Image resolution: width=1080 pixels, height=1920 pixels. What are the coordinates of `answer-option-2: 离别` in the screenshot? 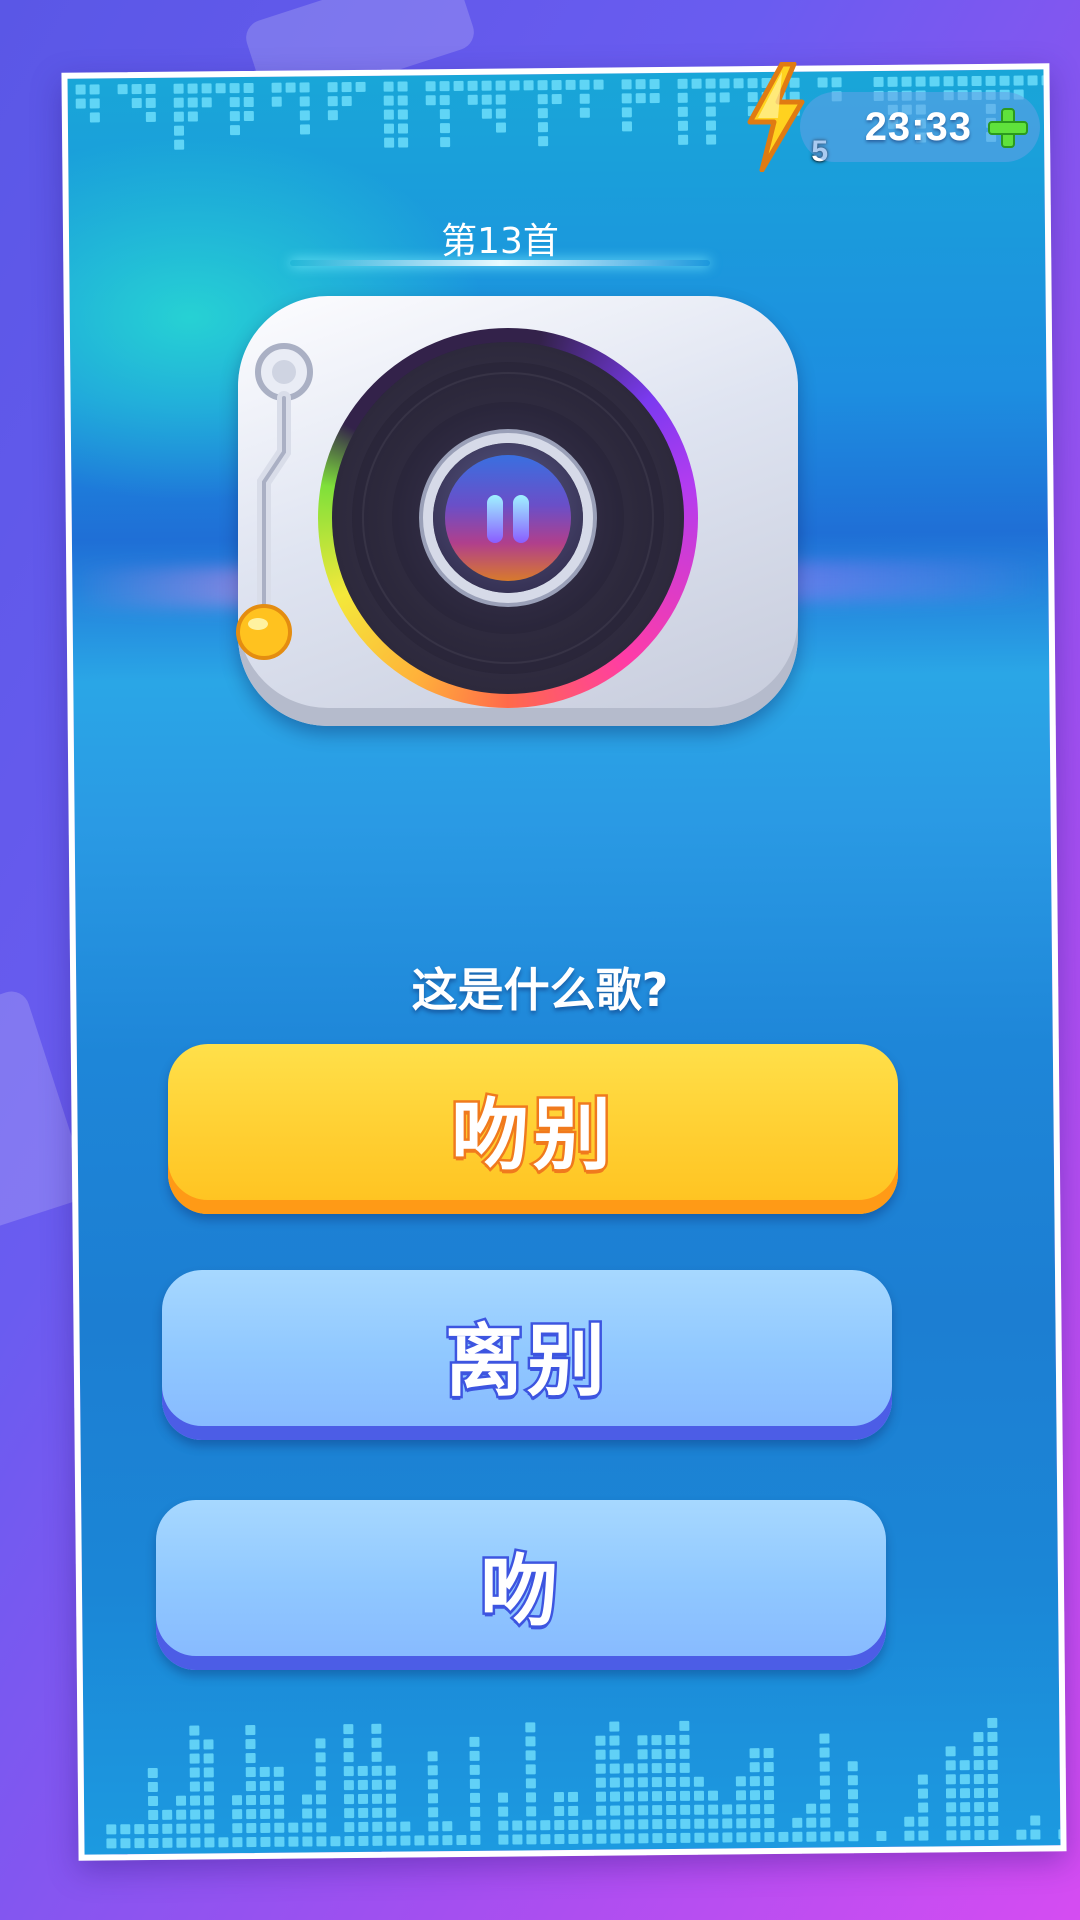 It's located at (527, 1355).